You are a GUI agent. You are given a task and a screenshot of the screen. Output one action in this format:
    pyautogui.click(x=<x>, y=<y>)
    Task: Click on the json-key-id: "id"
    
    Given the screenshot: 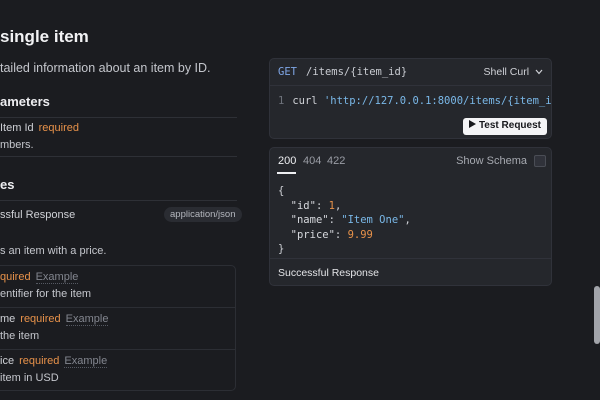 What is the action you would take?
    pyautogui.click(x=303, y=205)
    